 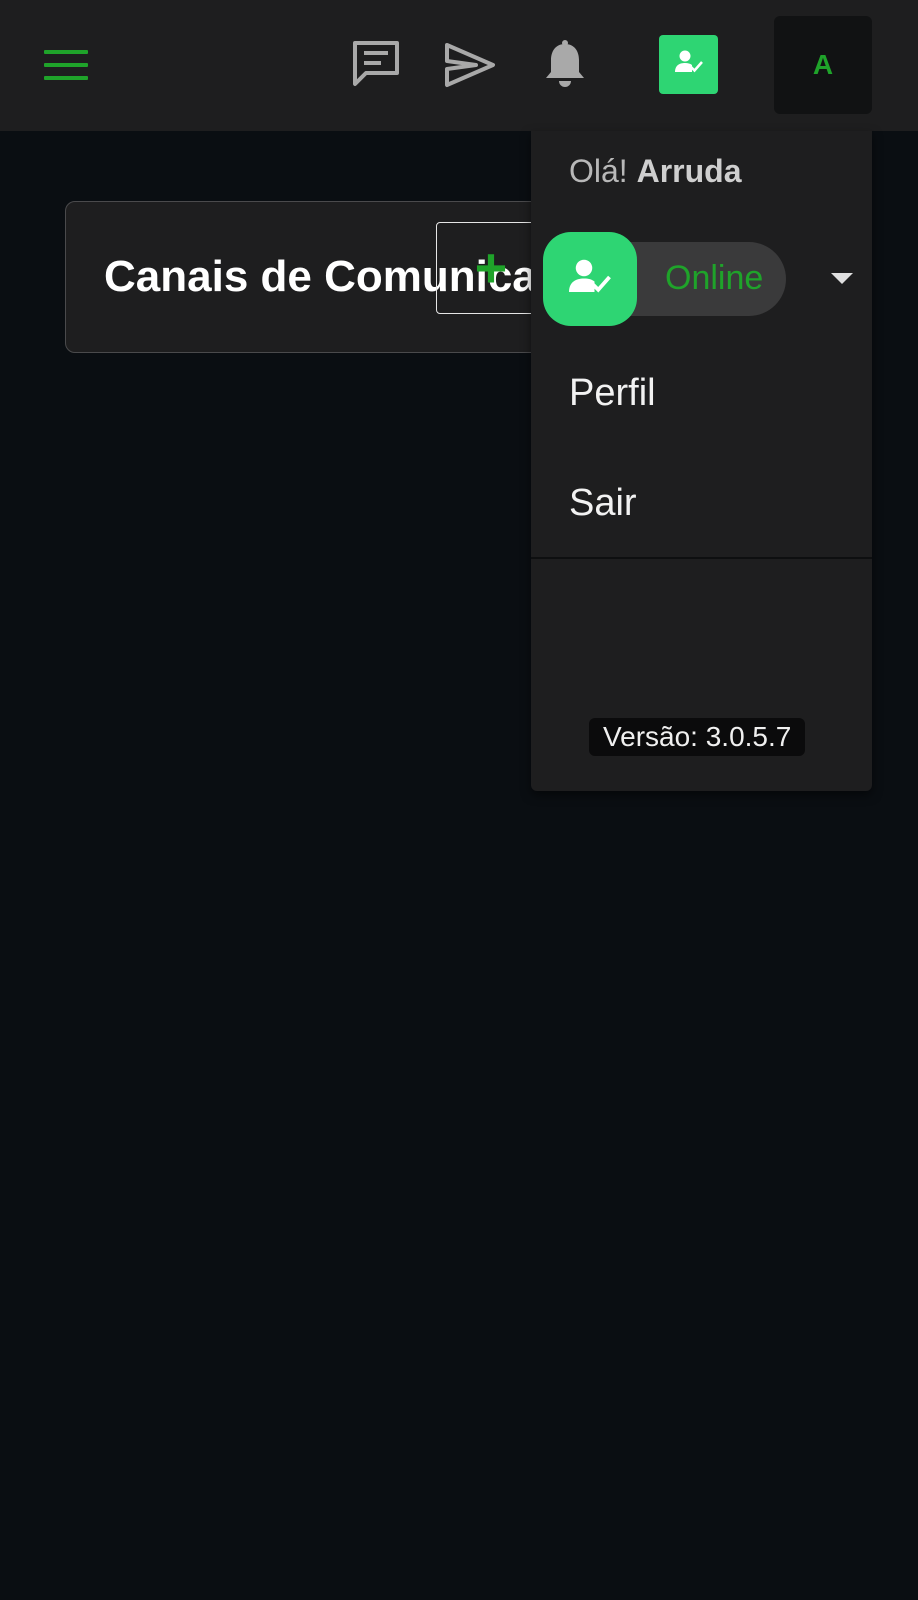 I want to click on plus-icon: +, so click(x=491, y=267).